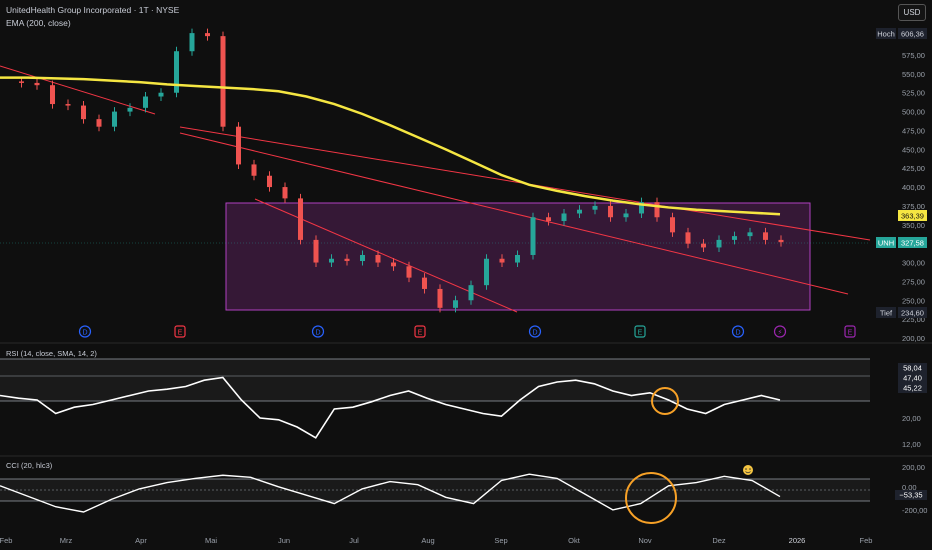 The height and width of the screenshot is (550, 932). What do you see at coordinates (910, 495) in the screenshot?
I see `cci-value: −53,35` at bounding box center [910, 495].